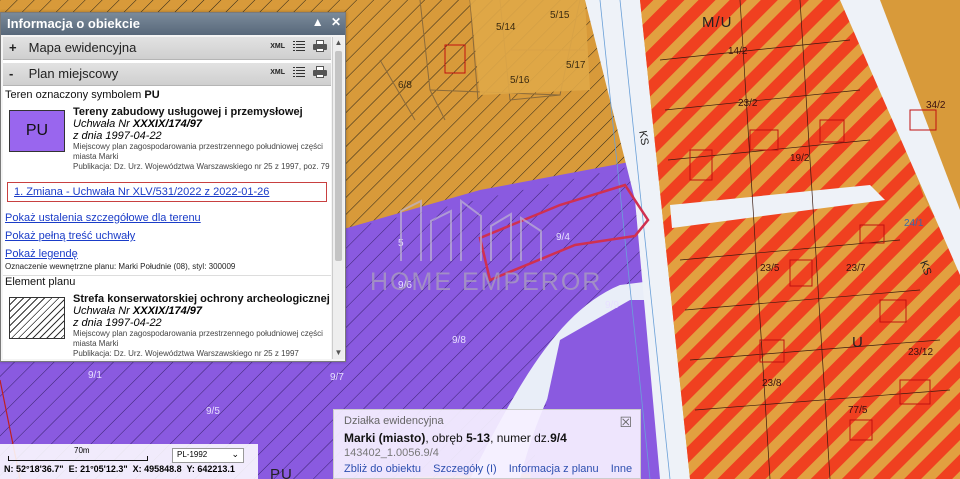 The height and width of the screenshot is (479, 960). What do you see at coordinates (78, 458) in the screenshot?
I see `scale-bar` at bounding box center [78, 458].